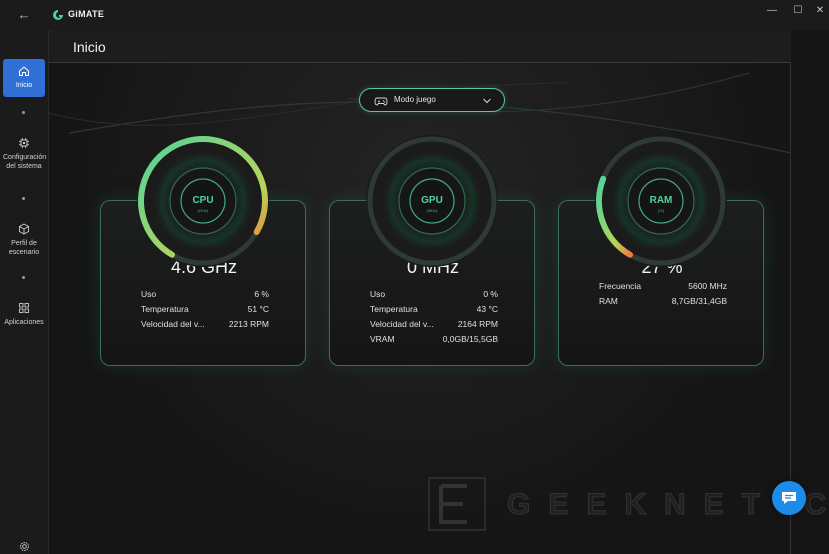 The width and height of the screenshot is (829, 554). I want to click on row-value: 8,7GB/31,4GB, so click(699, 301).